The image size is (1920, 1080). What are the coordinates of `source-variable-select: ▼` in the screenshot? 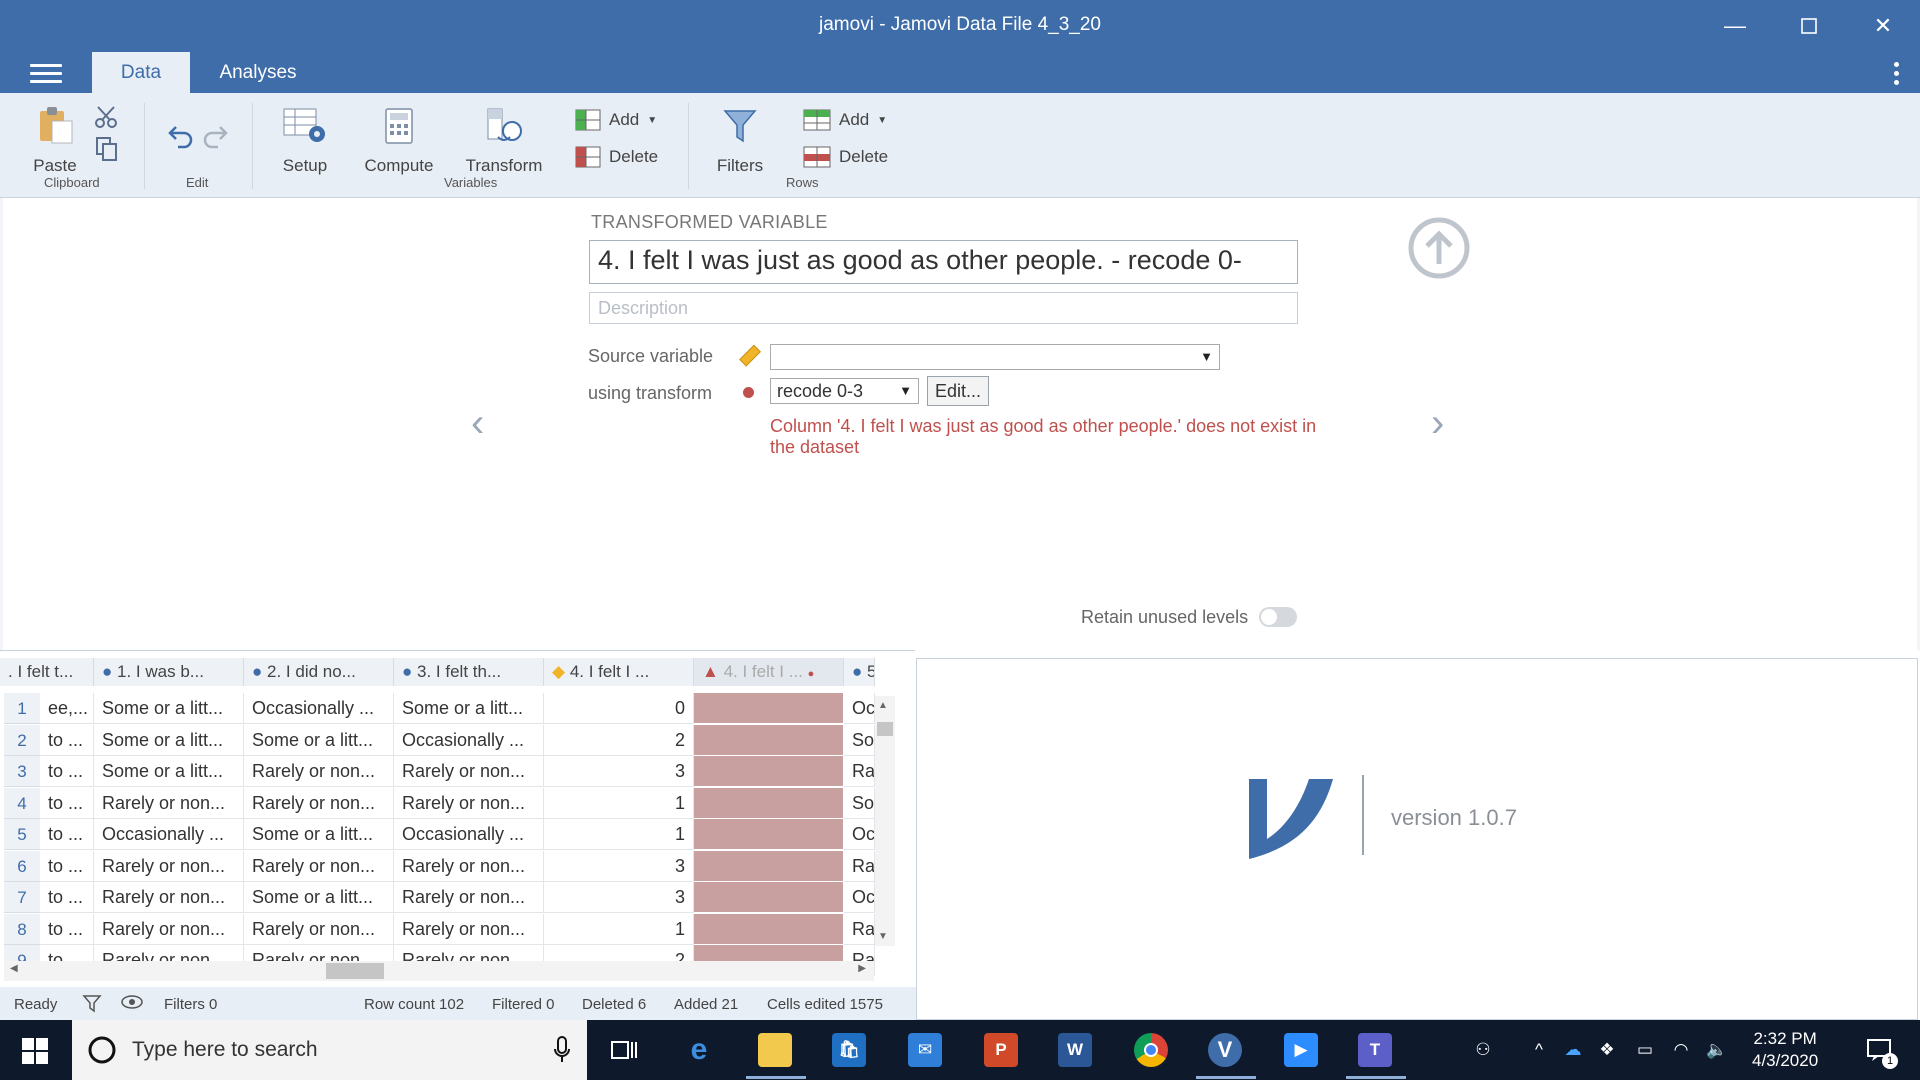 It's located at (995, 357).